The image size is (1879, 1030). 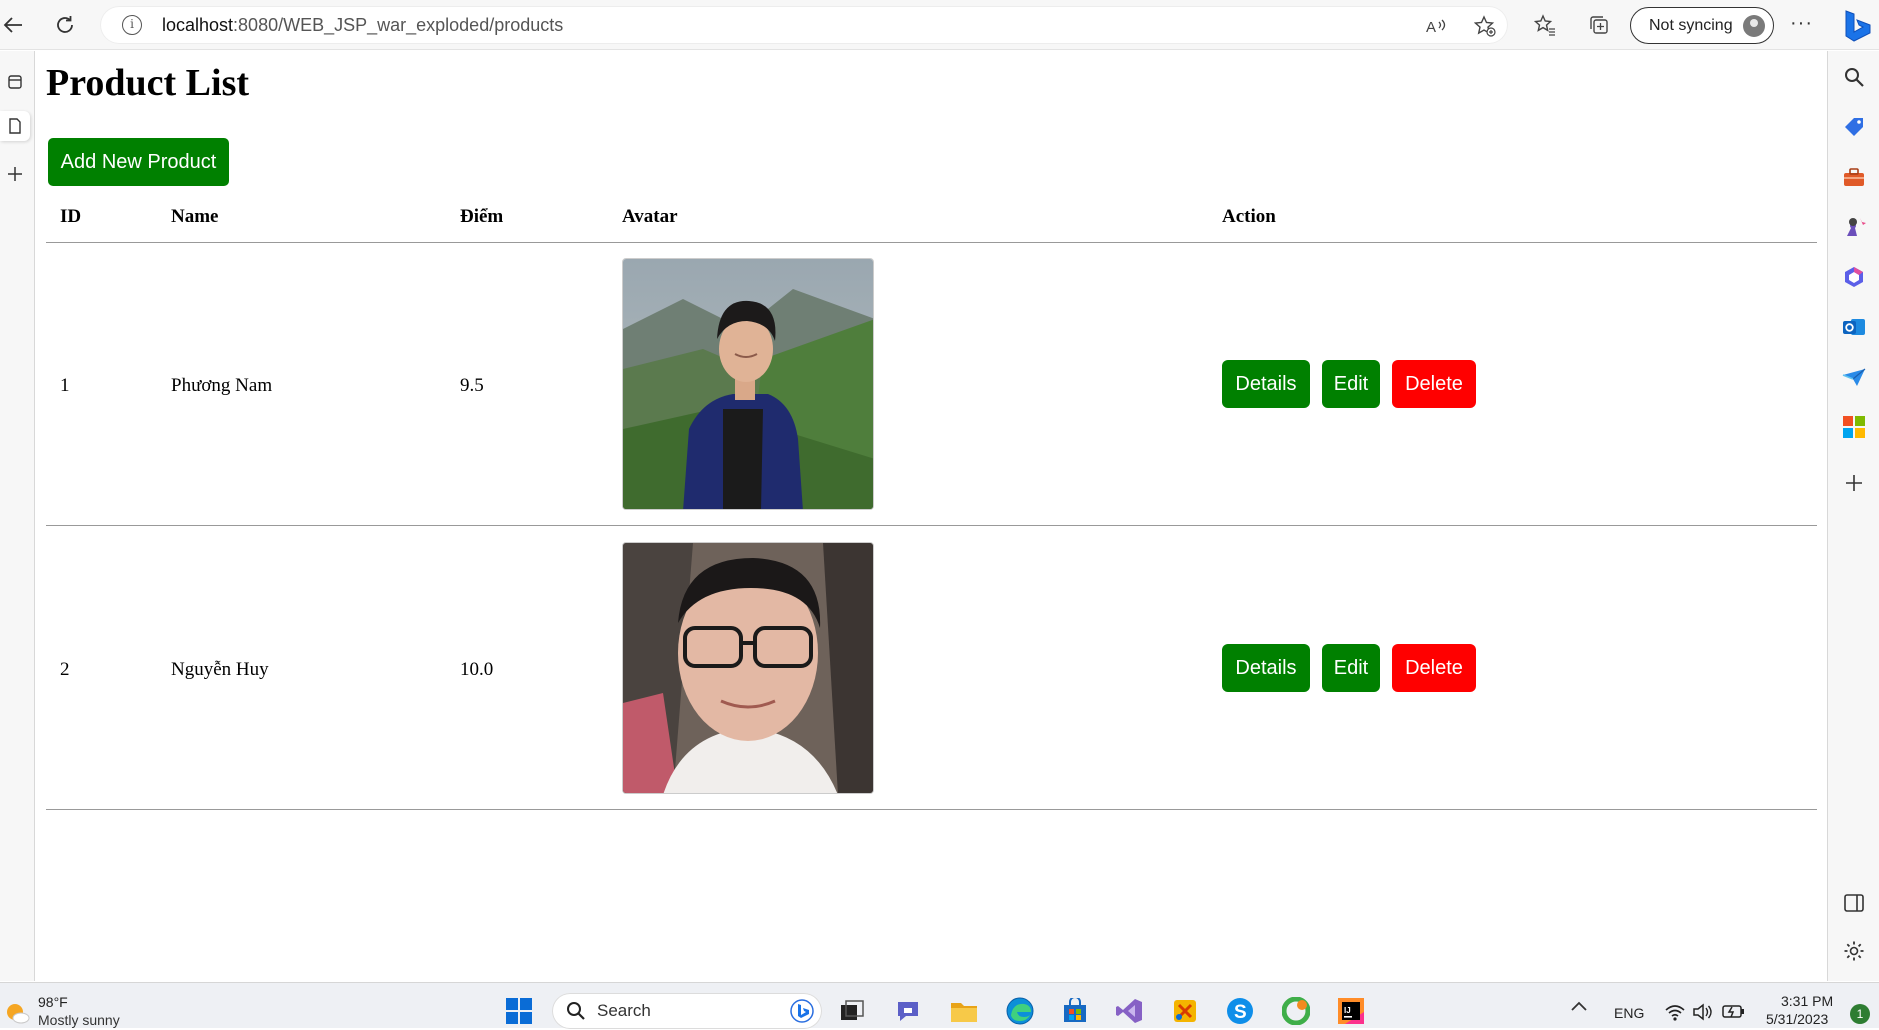 I want to click on collections-icon, so click(x=1599, y=25).